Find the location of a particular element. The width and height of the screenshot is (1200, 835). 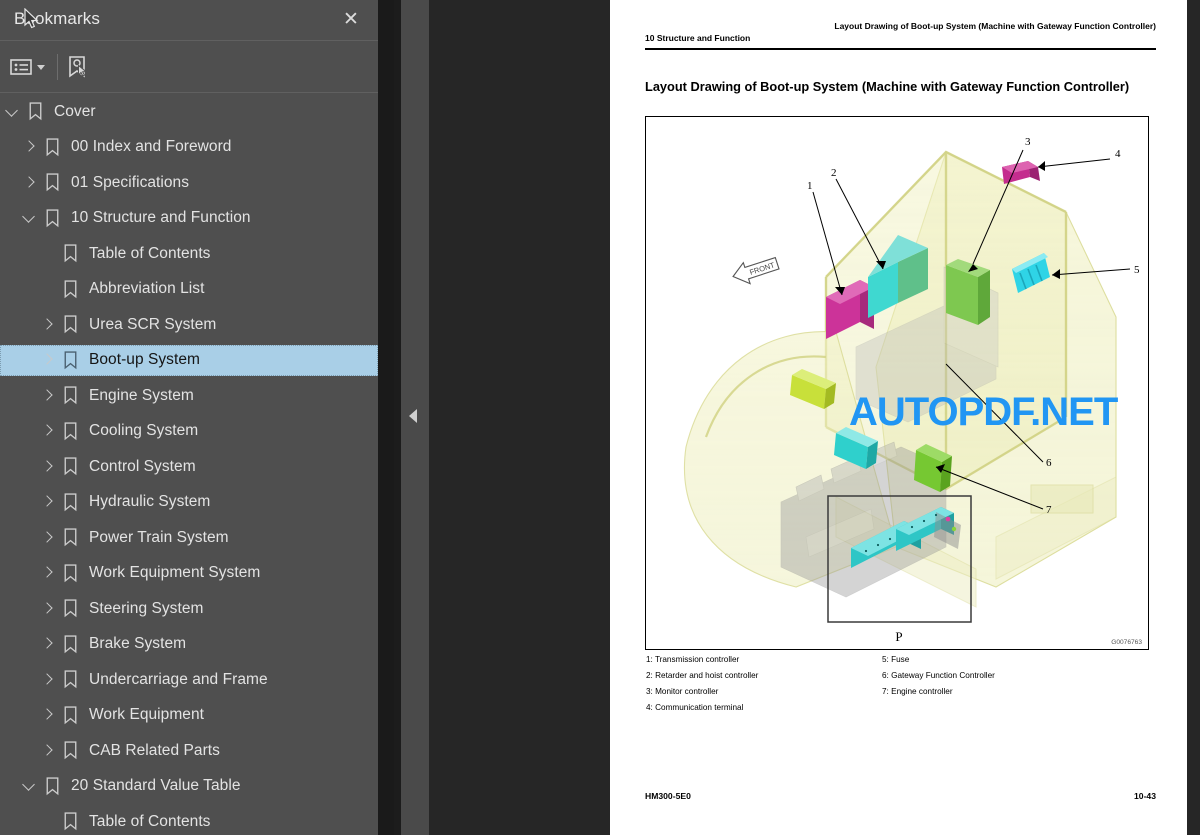

bookmark-item-cab-related-parts: CAB Related Parts is located at coordinates (189, 751).